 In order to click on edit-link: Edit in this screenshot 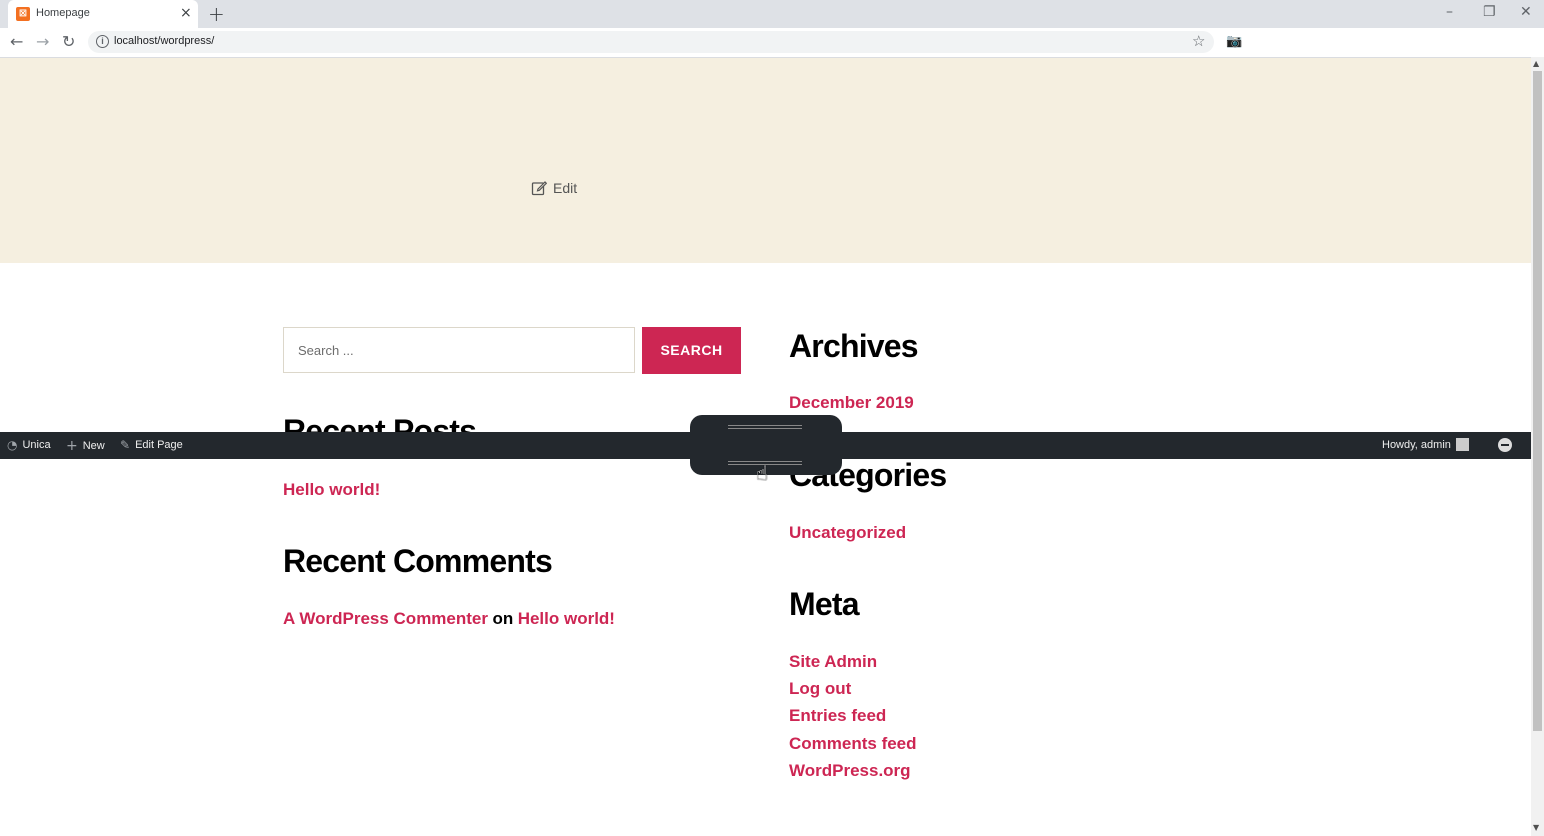, I will do `click(554, 188)`.